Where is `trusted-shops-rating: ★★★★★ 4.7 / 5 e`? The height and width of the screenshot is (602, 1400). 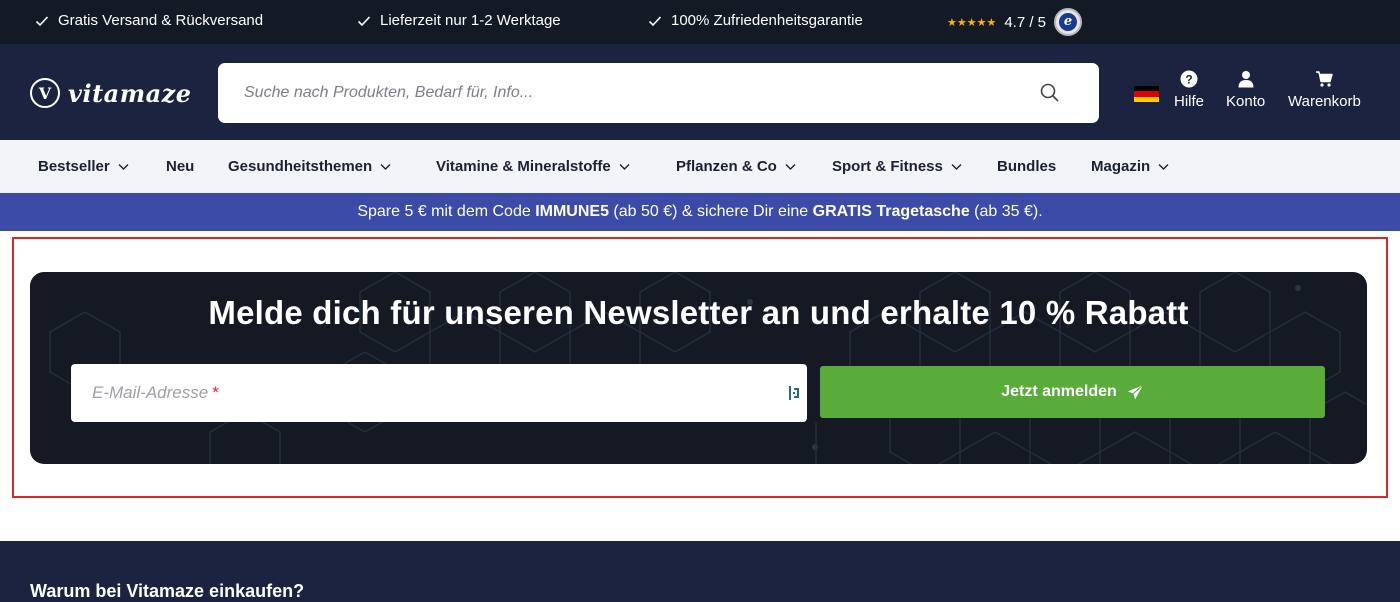 trusted-shops-rating: ★★★★★ 4.7 / 5 e is located at coordinates (1015, 22).